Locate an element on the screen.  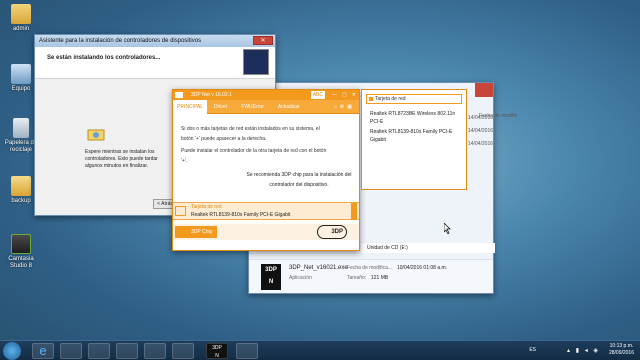
device-installer-icon is located at coordinates (183, 351).